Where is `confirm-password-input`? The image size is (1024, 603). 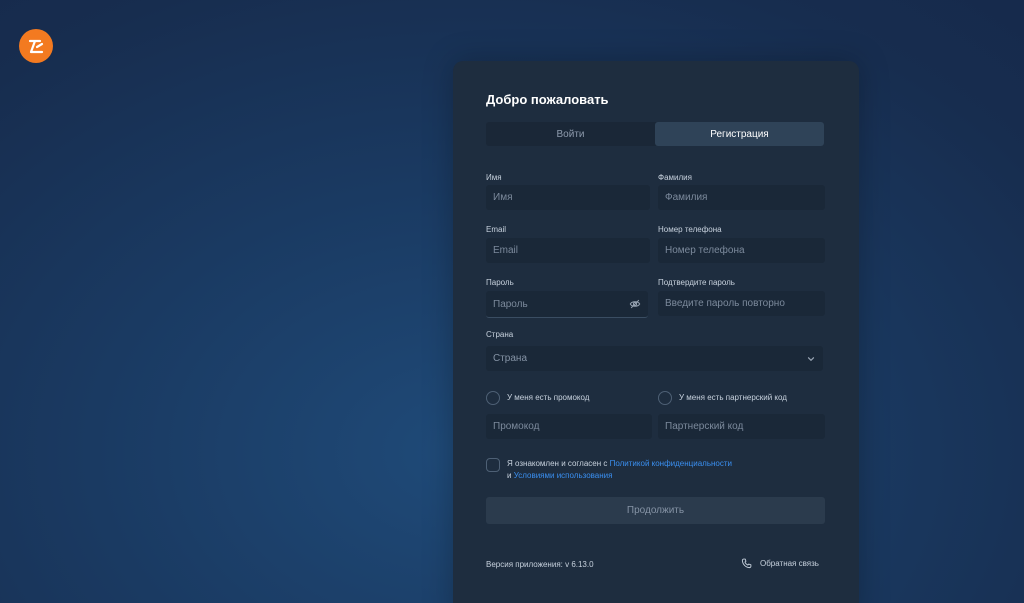
confirm-password-input is located at coordinates (741, 303).